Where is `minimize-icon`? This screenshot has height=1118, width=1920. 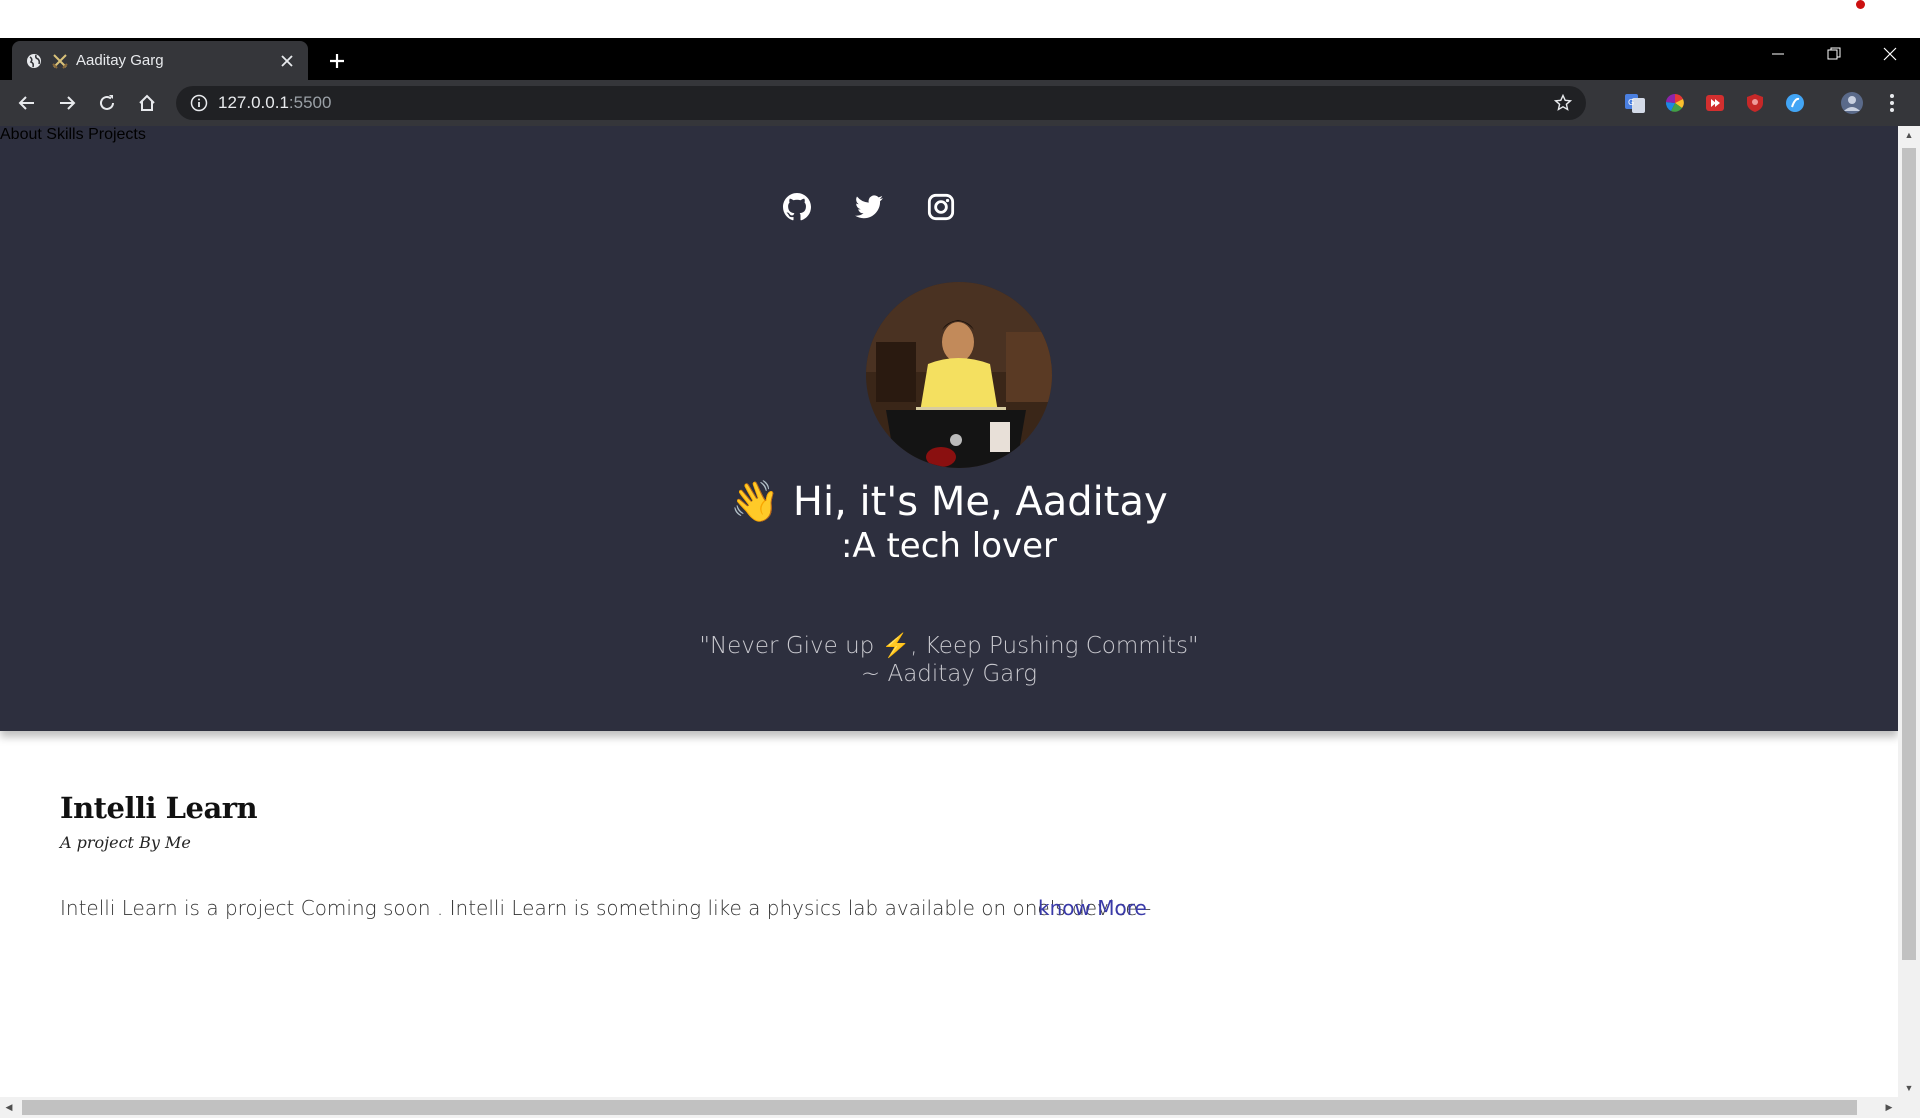
minimize-icon is located at coordinates (1778, 54).